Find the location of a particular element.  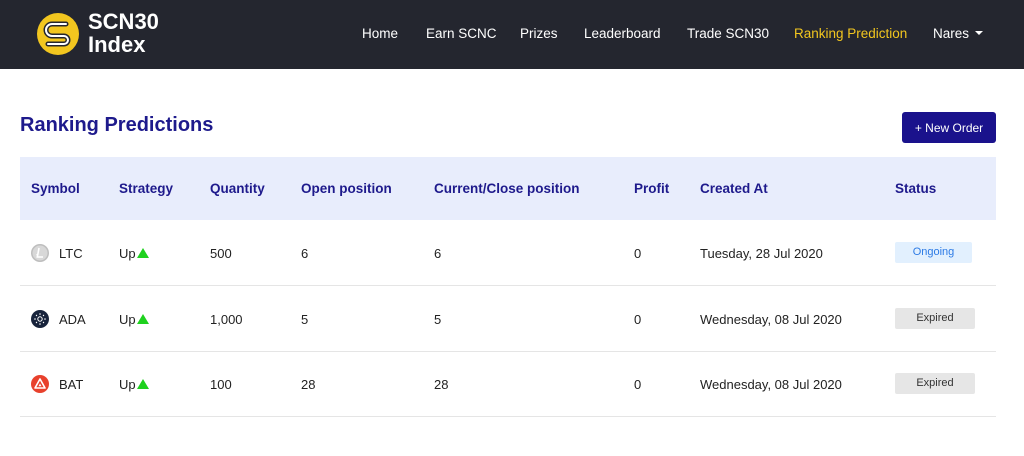

quantity-cell: 100 is located at coordinates (221, 384).